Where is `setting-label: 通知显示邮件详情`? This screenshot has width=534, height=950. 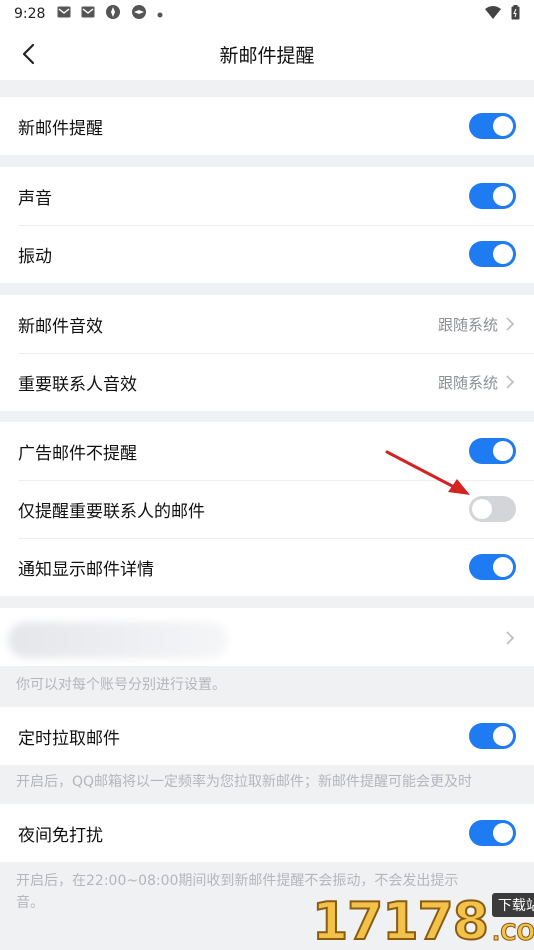
setting-label: 通知显示邮件详情 is located at coordinates (86, 569).